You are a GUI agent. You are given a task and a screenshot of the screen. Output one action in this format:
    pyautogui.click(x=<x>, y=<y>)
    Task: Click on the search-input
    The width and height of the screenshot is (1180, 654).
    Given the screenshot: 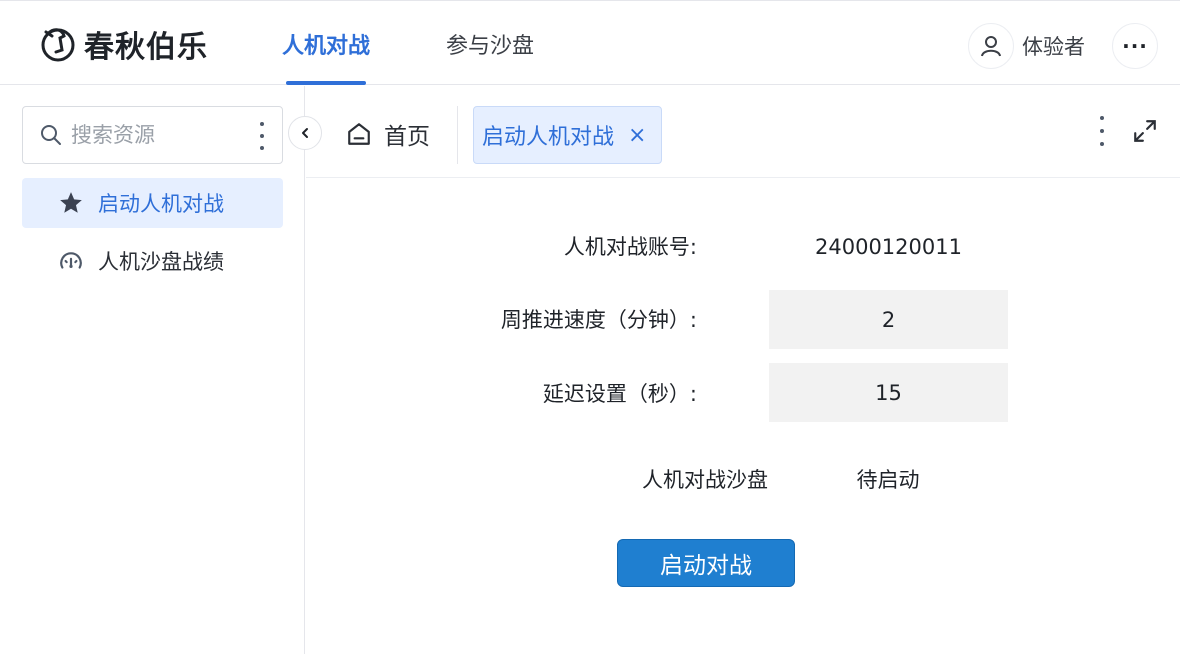 What is the action you would take?
    pyautogui.click(x=156, y=135)
    